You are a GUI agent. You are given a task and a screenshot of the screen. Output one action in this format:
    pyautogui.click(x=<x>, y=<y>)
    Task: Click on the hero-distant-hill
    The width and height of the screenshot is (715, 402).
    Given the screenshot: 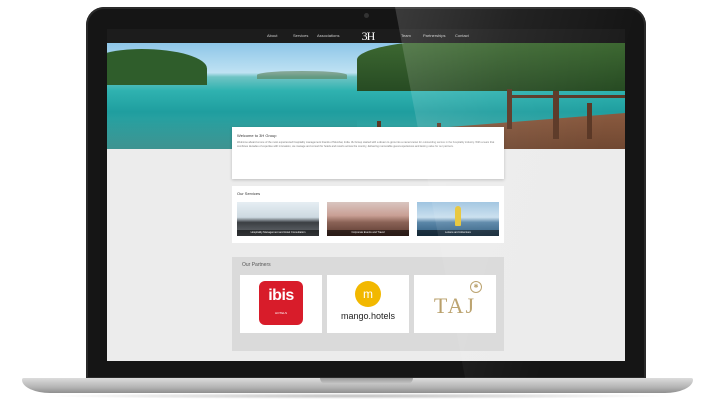 What is the action you would take?
    pyautogui.click(x=302, y=75)
    